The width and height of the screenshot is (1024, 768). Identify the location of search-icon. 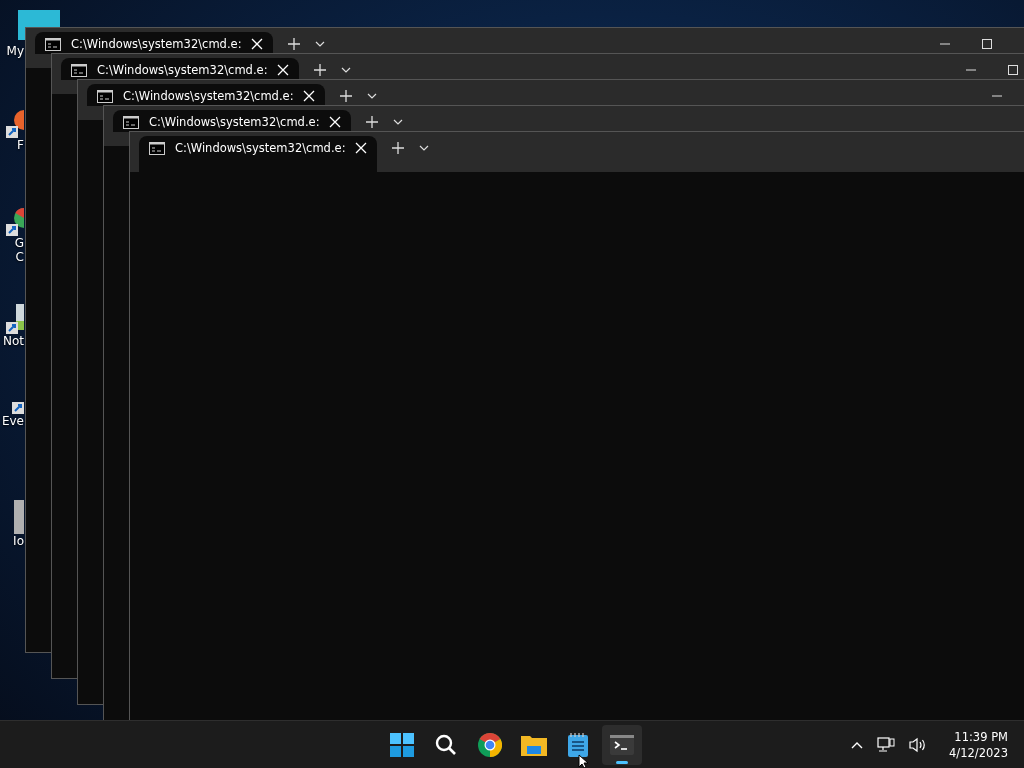
(446, 745).